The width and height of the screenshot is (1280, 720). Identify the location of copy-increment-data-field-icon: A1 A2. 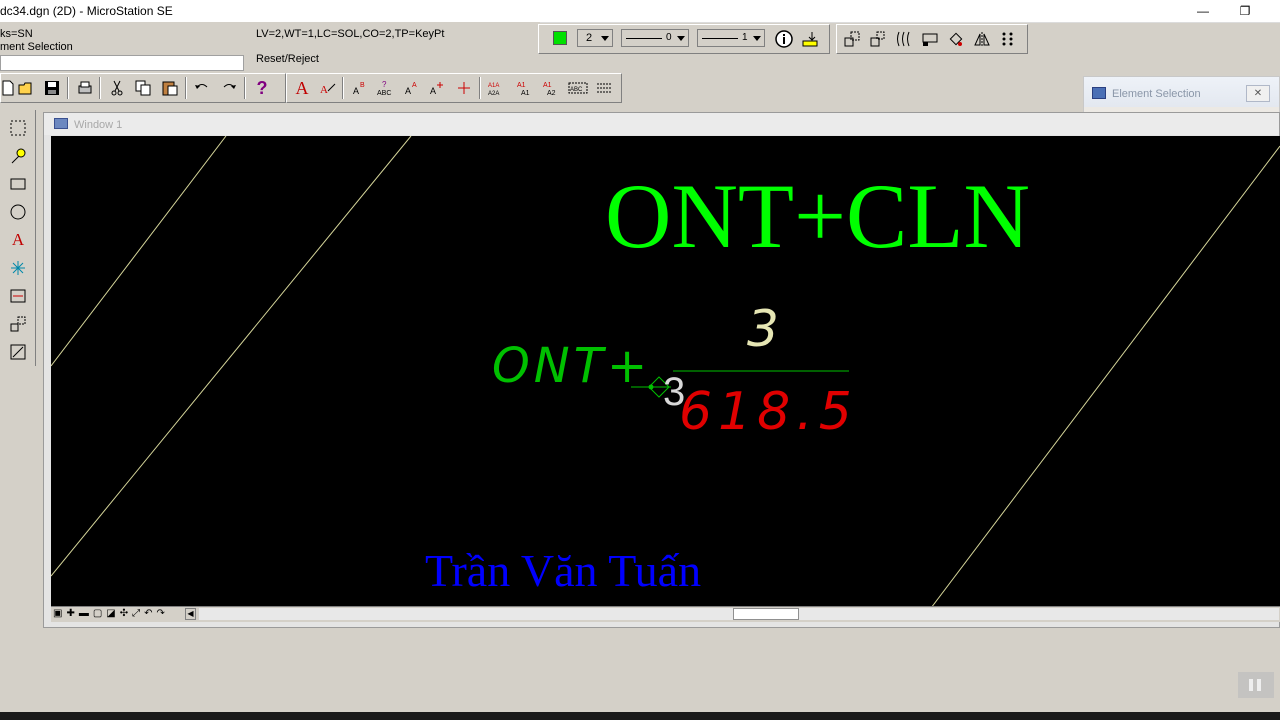
(550, 88).